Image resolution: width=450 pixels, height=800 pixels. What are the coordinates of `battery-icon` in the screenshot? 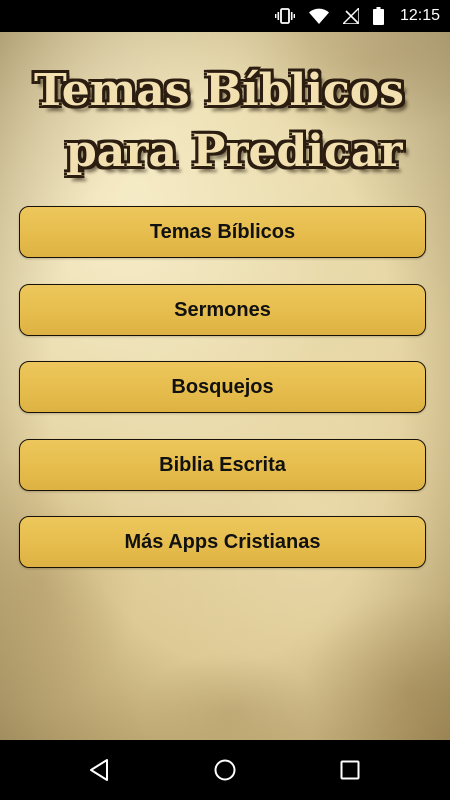 It's located at (378, 16).